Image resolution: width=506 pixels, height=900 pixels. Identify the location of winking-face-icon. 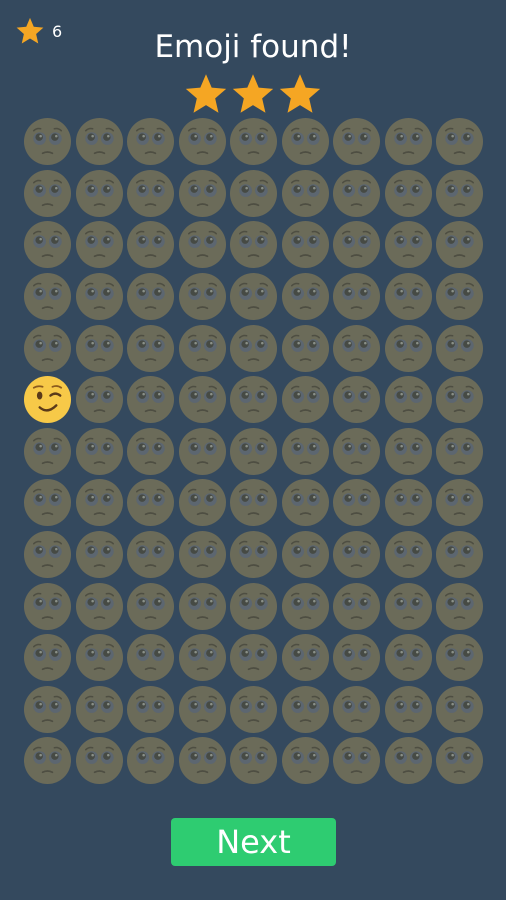
(48, 400).